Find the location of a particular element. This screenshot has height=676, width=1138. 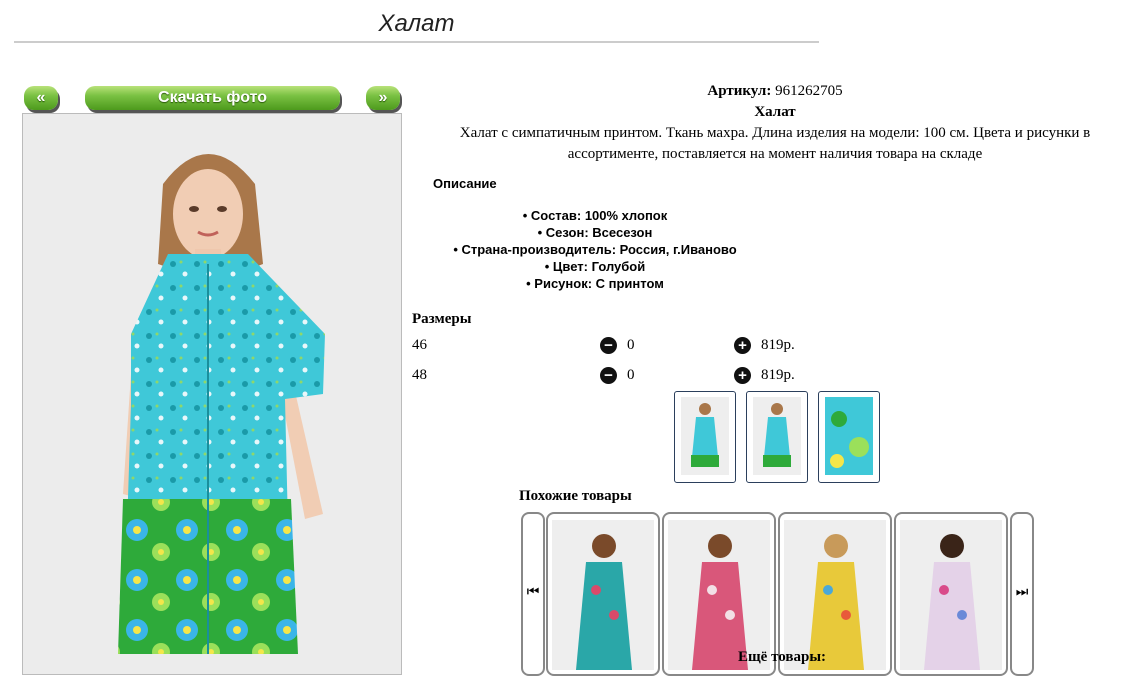

sizes-heading: Размеры is located at coordinates (442, 319).